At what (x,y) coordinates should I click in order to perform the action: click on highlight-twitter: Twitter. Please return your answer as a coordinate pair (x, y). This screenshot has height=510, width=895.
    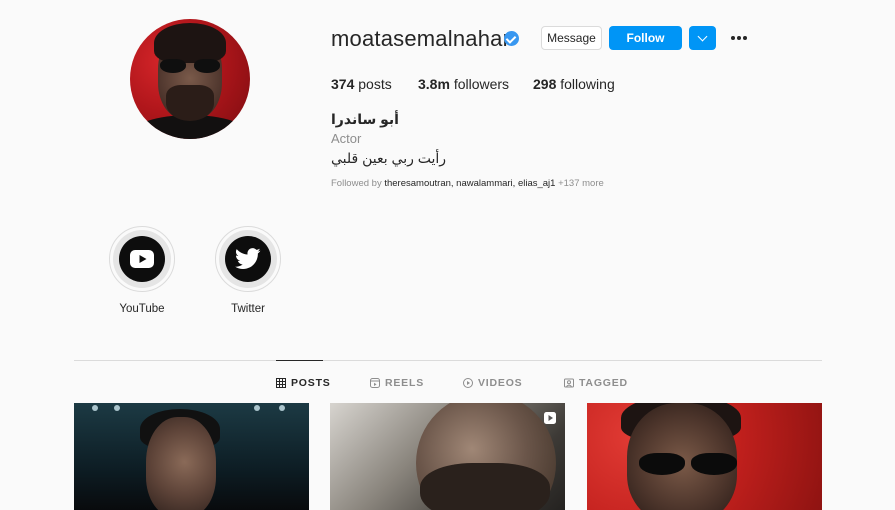
    Looking at the image, I should click on (248, 270).